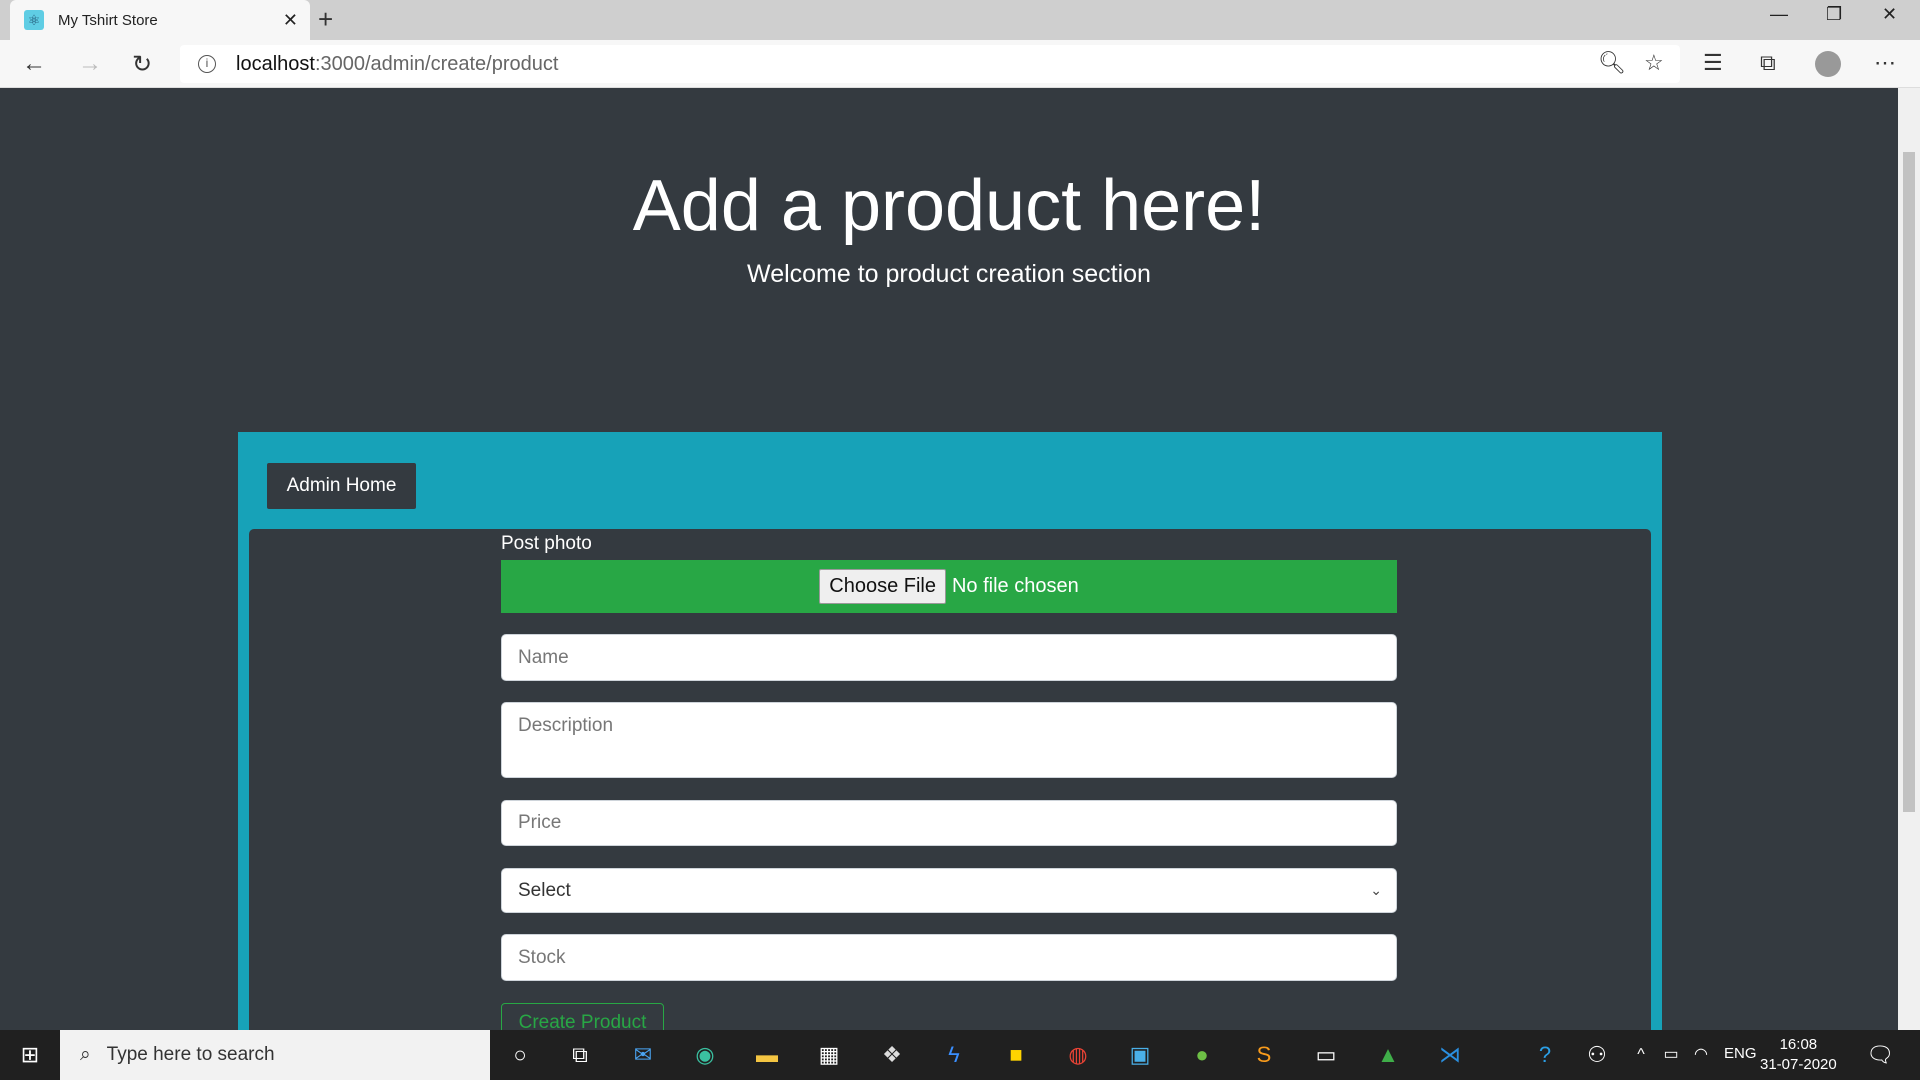 The image size is (1920, 1080). I want to click on terminal-icon: ▭, so click(1326, 1055).